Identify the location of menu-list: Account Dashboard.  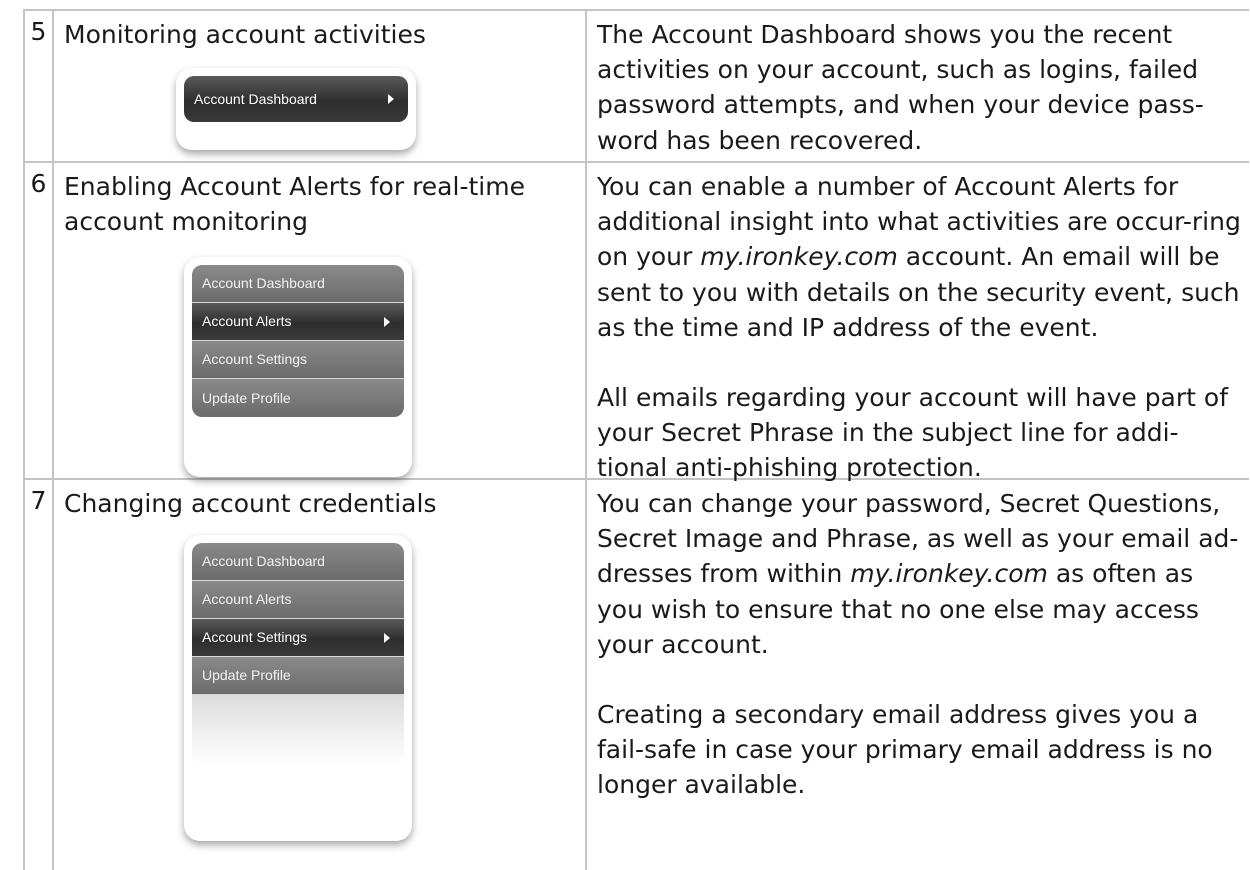
(296, 99).